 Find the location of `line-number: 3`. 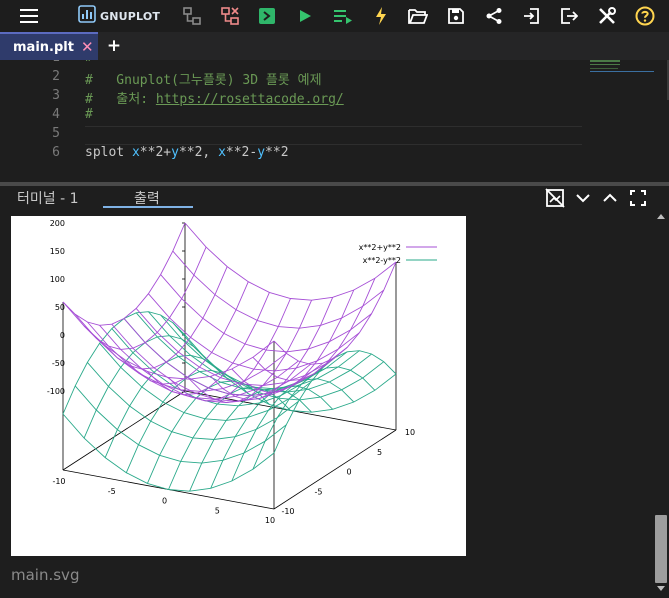

line-number: 3 is located at coordinates (56, 95).